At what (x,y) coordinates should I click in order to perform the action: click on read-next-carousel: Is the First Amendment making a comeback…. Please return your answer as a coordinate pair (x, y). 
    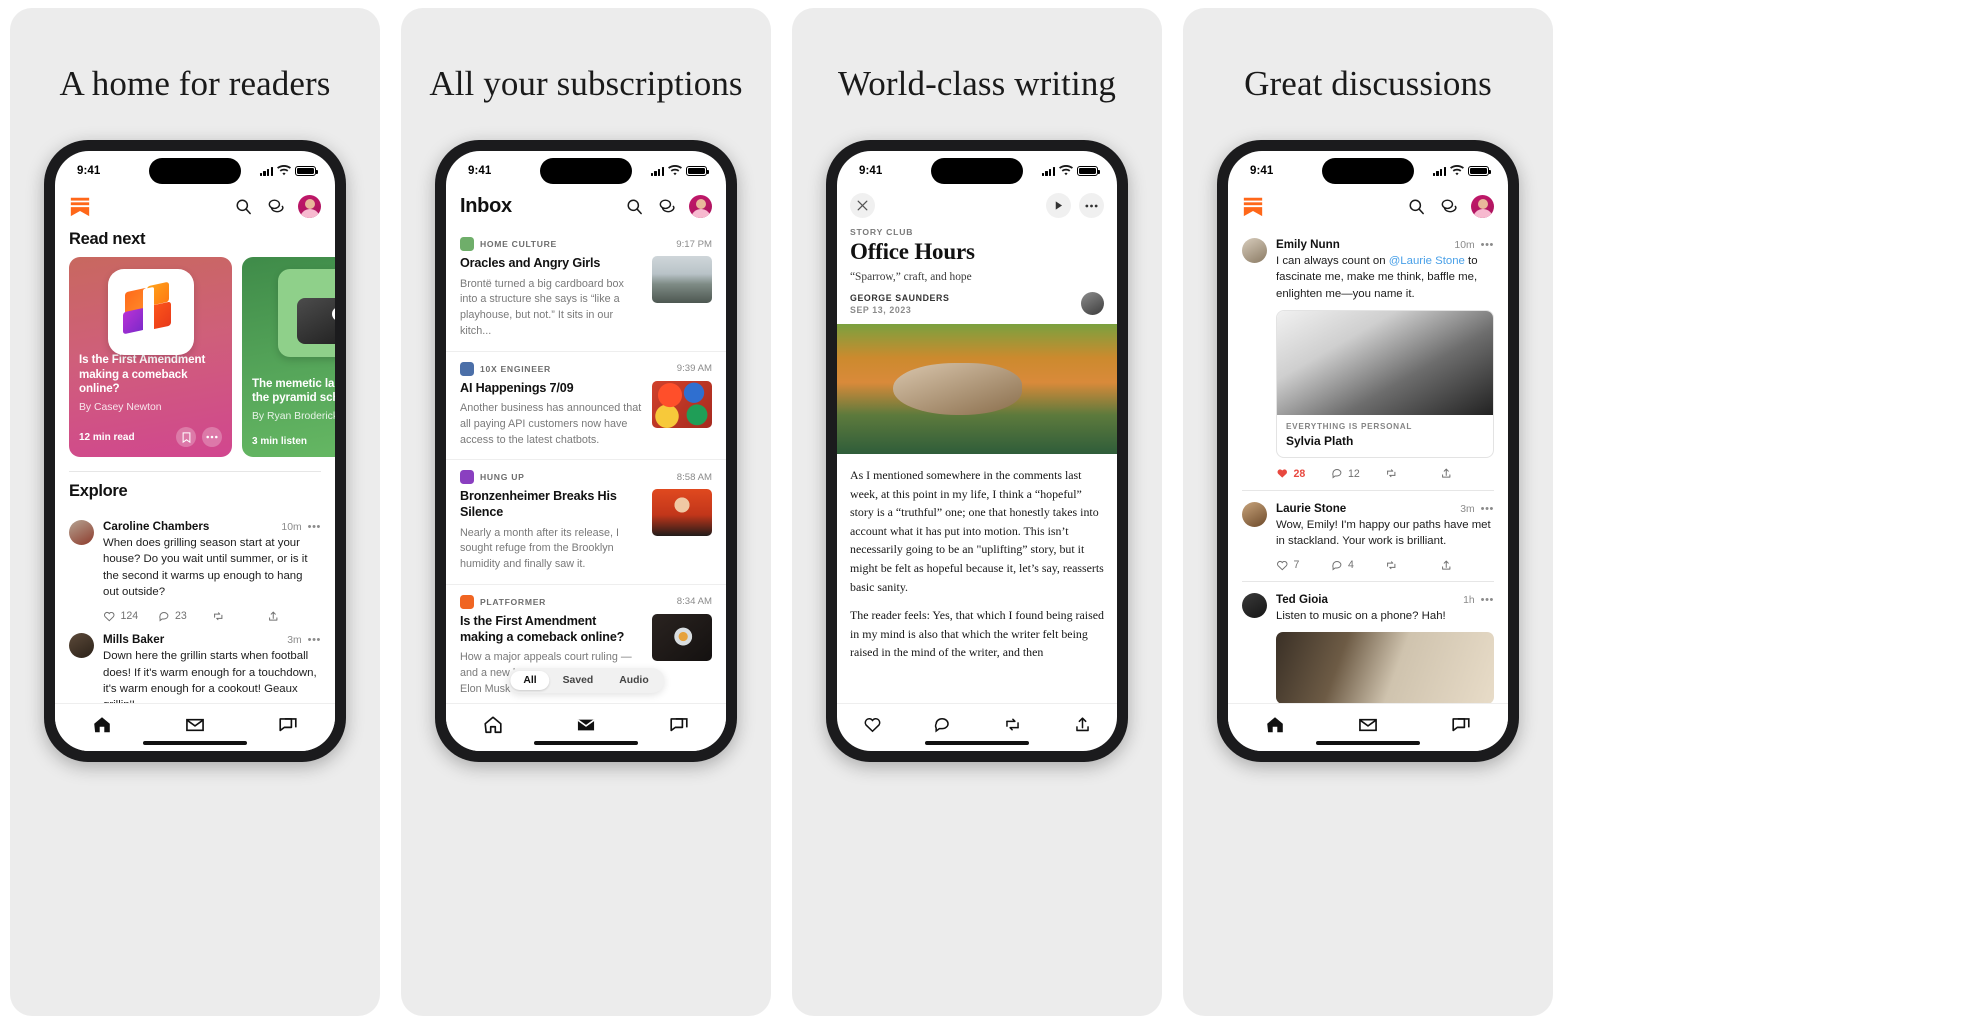
    Looking at the image, I should click on (195, 357).